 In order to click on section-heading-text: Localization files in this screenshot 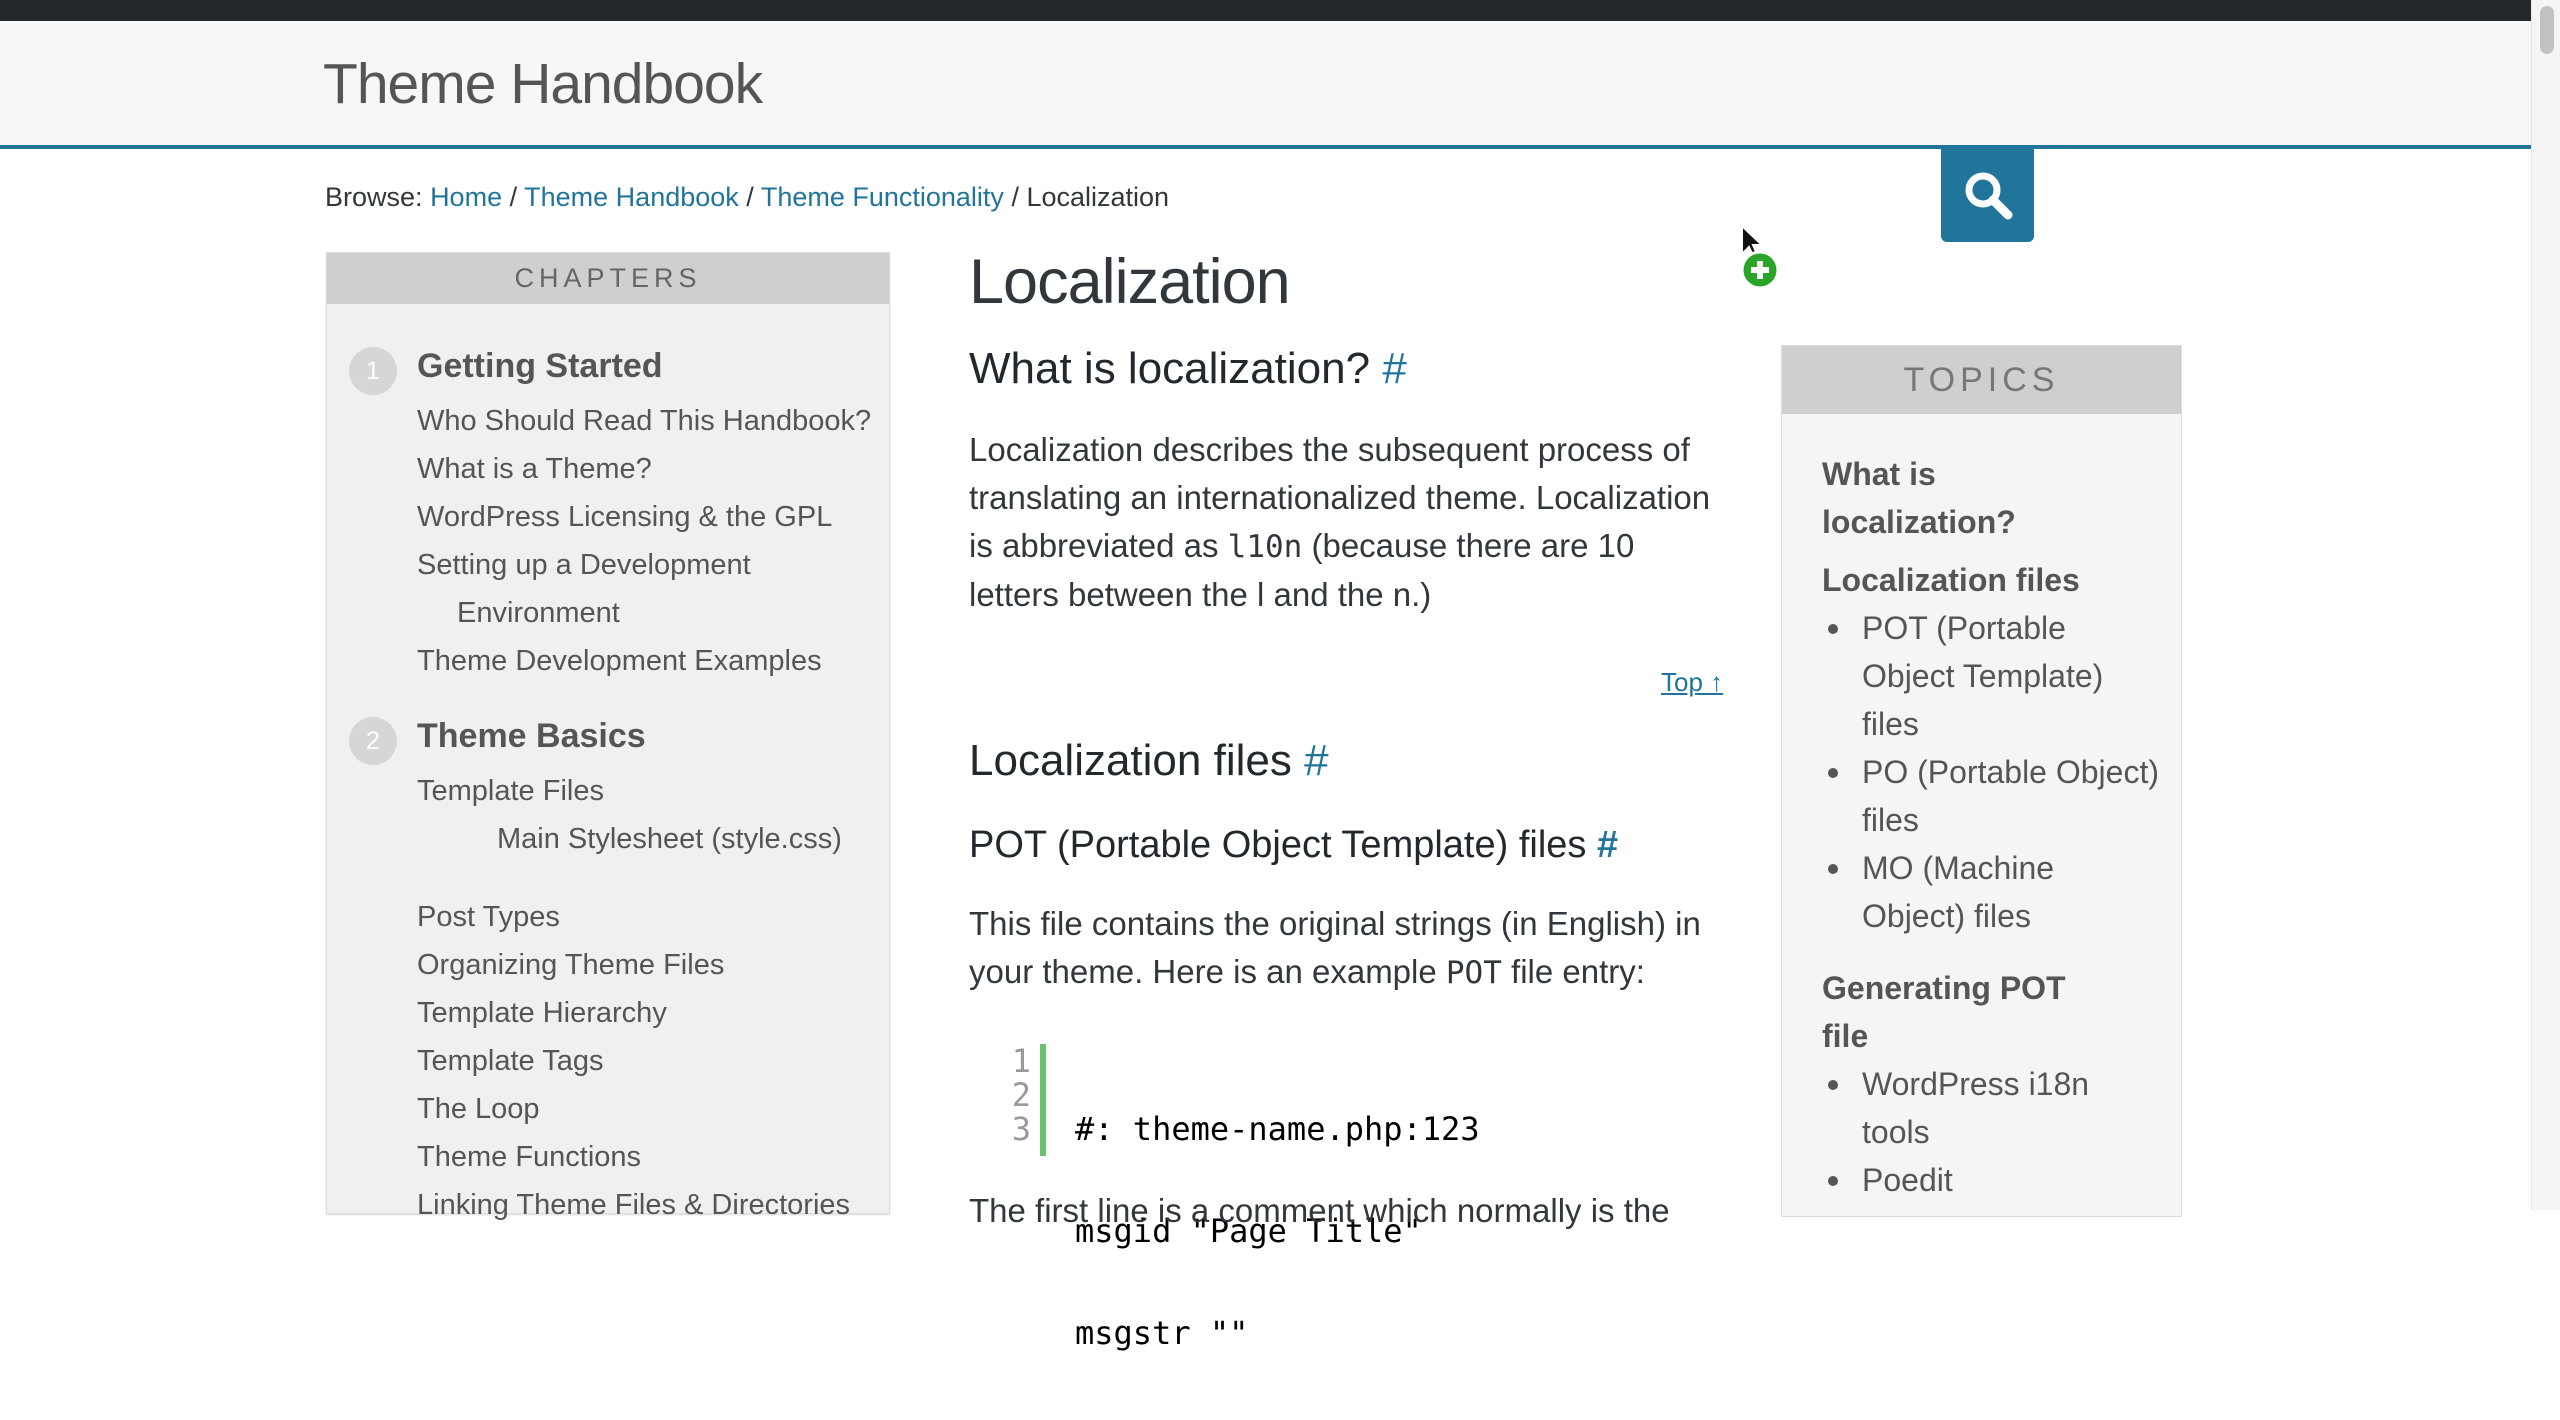, I will do `click(1130, 760)`.